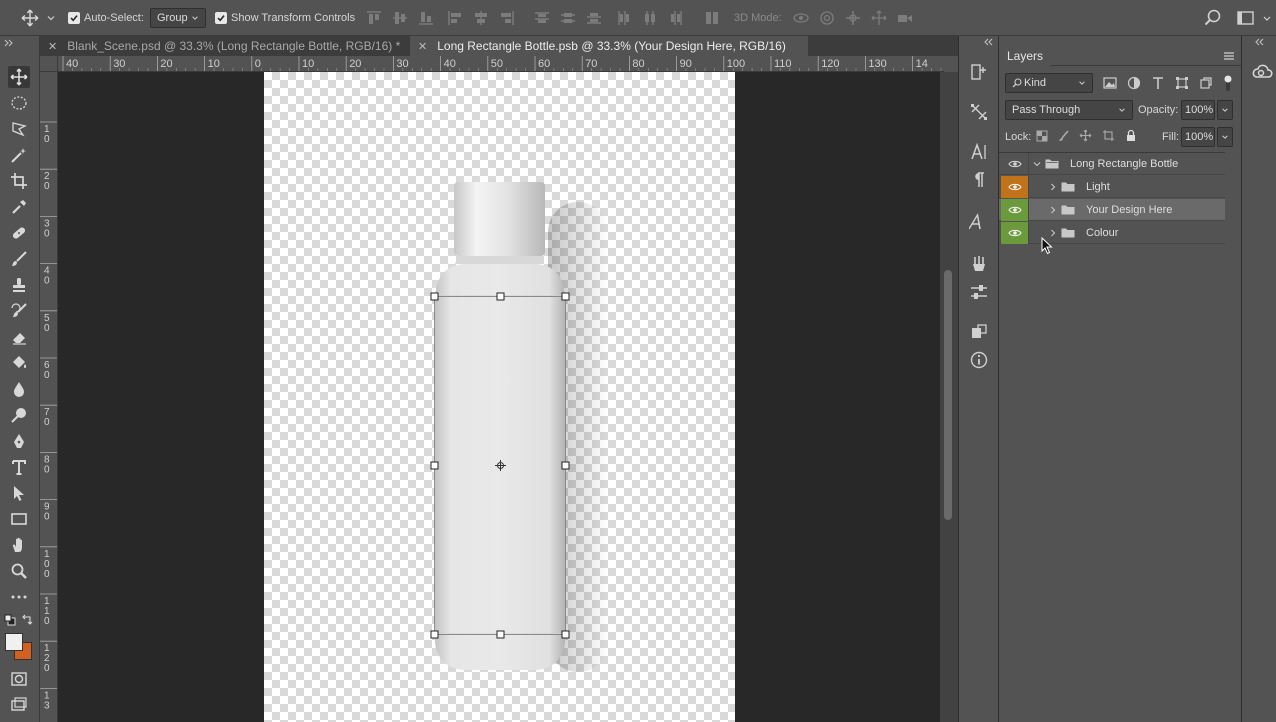 The image size is (1276, 722). Describe the element at coordinates (19, 467) in the screenshot. I see `type-tool` at that location.